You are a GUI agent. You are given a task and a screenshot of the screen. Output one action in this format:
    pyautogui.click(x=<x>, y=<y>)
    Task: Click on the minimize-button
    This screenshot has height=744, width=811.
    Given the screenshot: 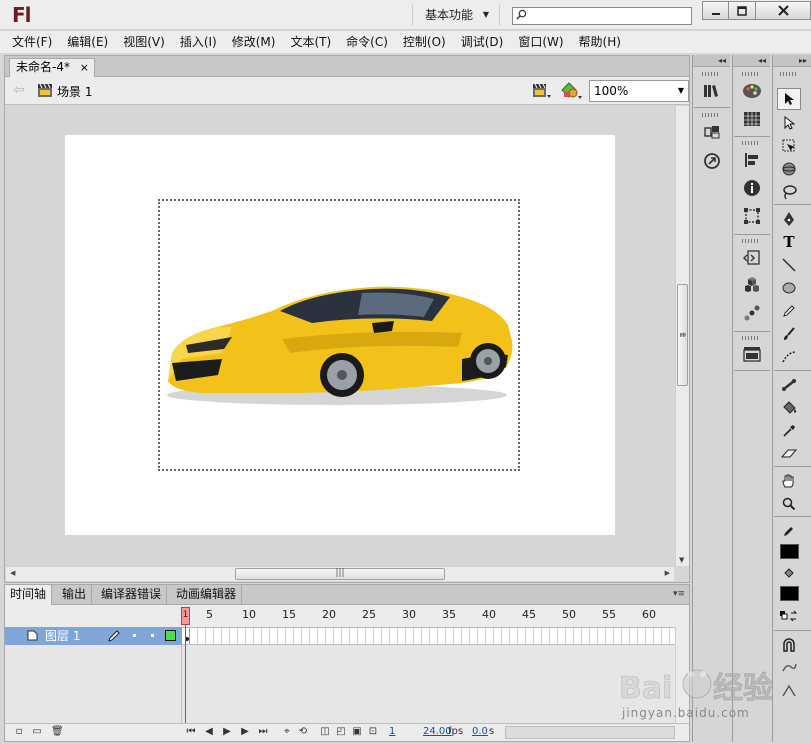 What is the action you would take?
    pyautogui.click(x=715, y=10)
    